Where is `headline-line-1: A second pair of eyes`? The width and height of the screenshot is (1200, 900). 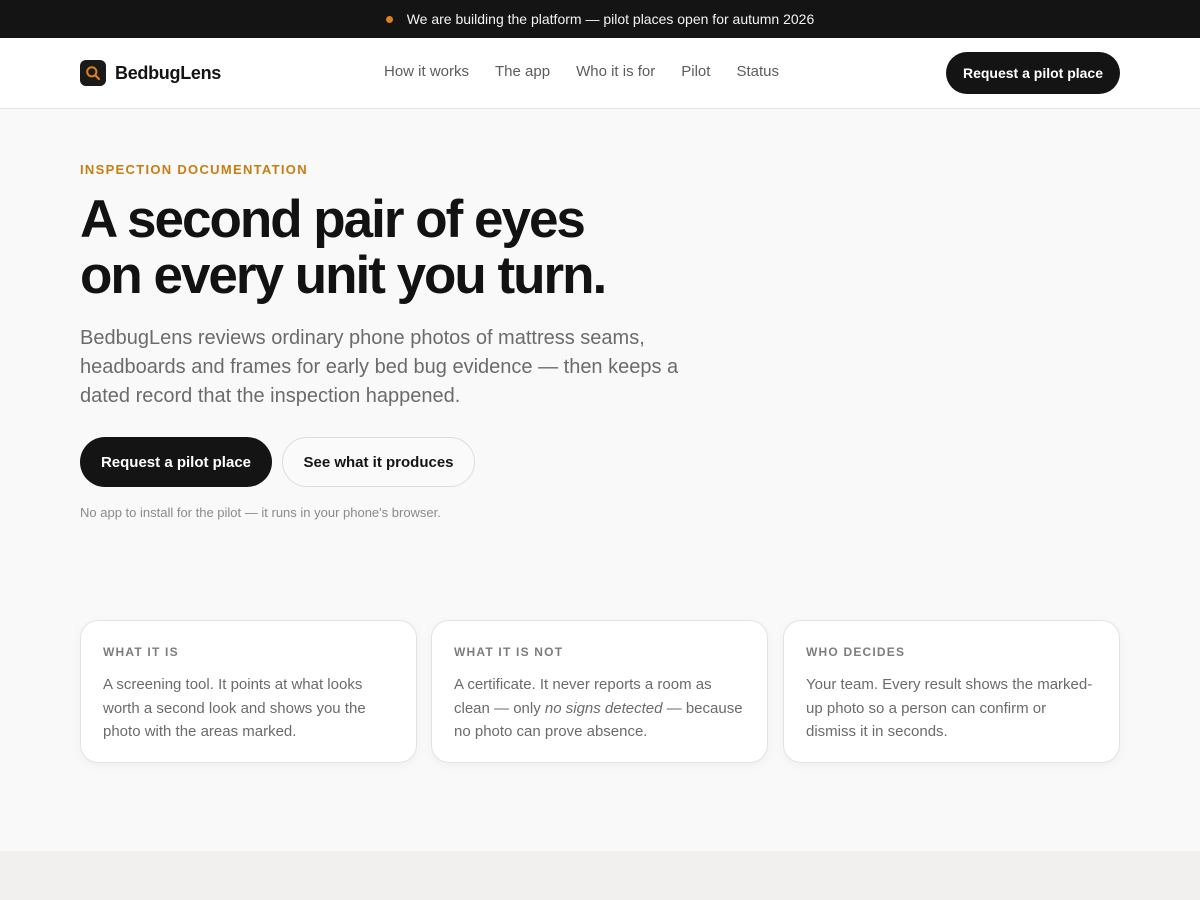 headline-line-1: A second pair of eyes is located at coordinates (333, 219).